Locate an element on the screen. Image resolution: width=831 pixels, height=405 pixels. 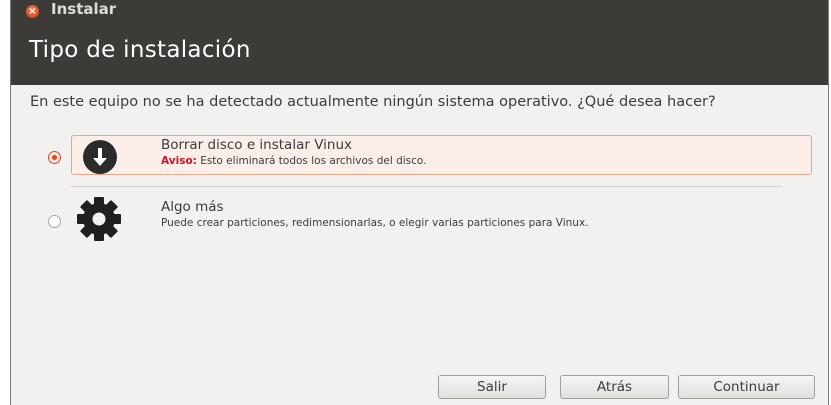
option-something-else-title: Algo más is located at coordinates (192, 207).